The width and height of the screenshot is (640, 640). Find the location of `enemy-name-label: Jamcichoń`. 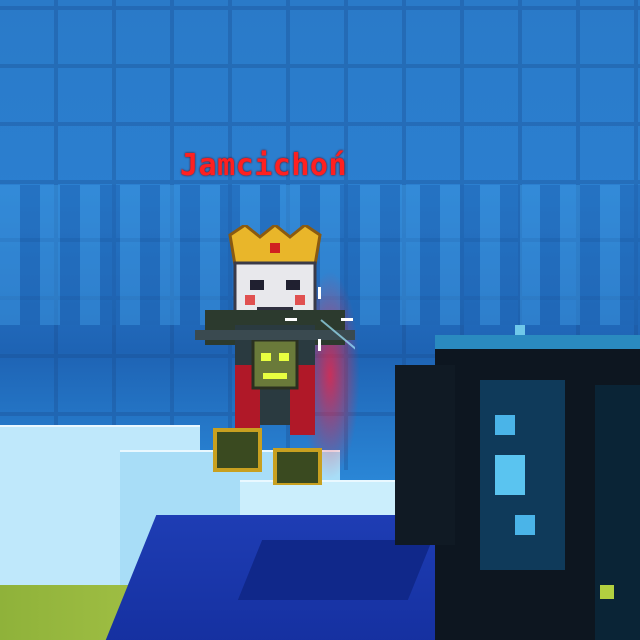

enemy-name-label: Jamcichoń is located at coordinates (264, 165).